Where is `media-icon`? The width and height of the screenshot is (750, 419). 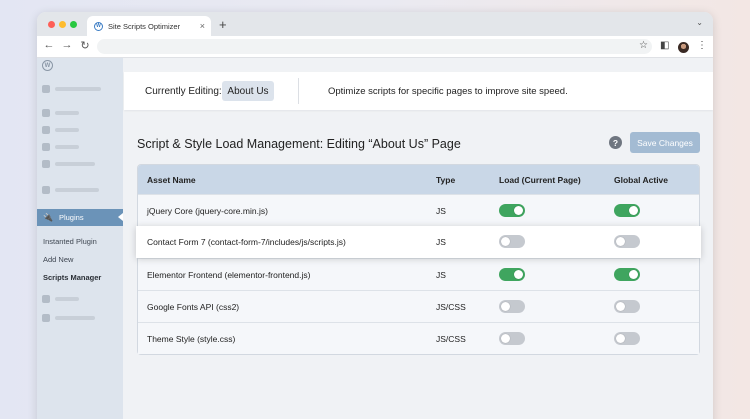 media-icon is located at coordinates (46, 130).